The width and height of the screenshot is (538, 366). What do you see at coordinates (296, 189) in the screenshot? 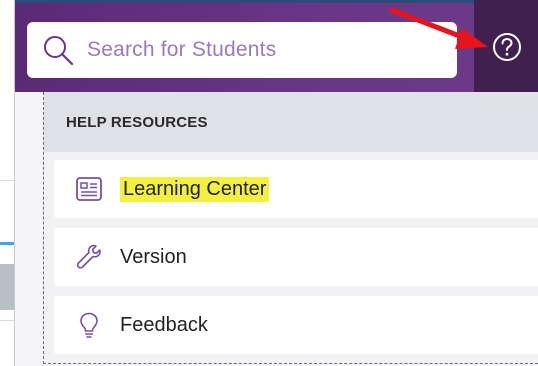
I see `menu-item-learning-center: Learning Center` at bounding box center [296, 189].